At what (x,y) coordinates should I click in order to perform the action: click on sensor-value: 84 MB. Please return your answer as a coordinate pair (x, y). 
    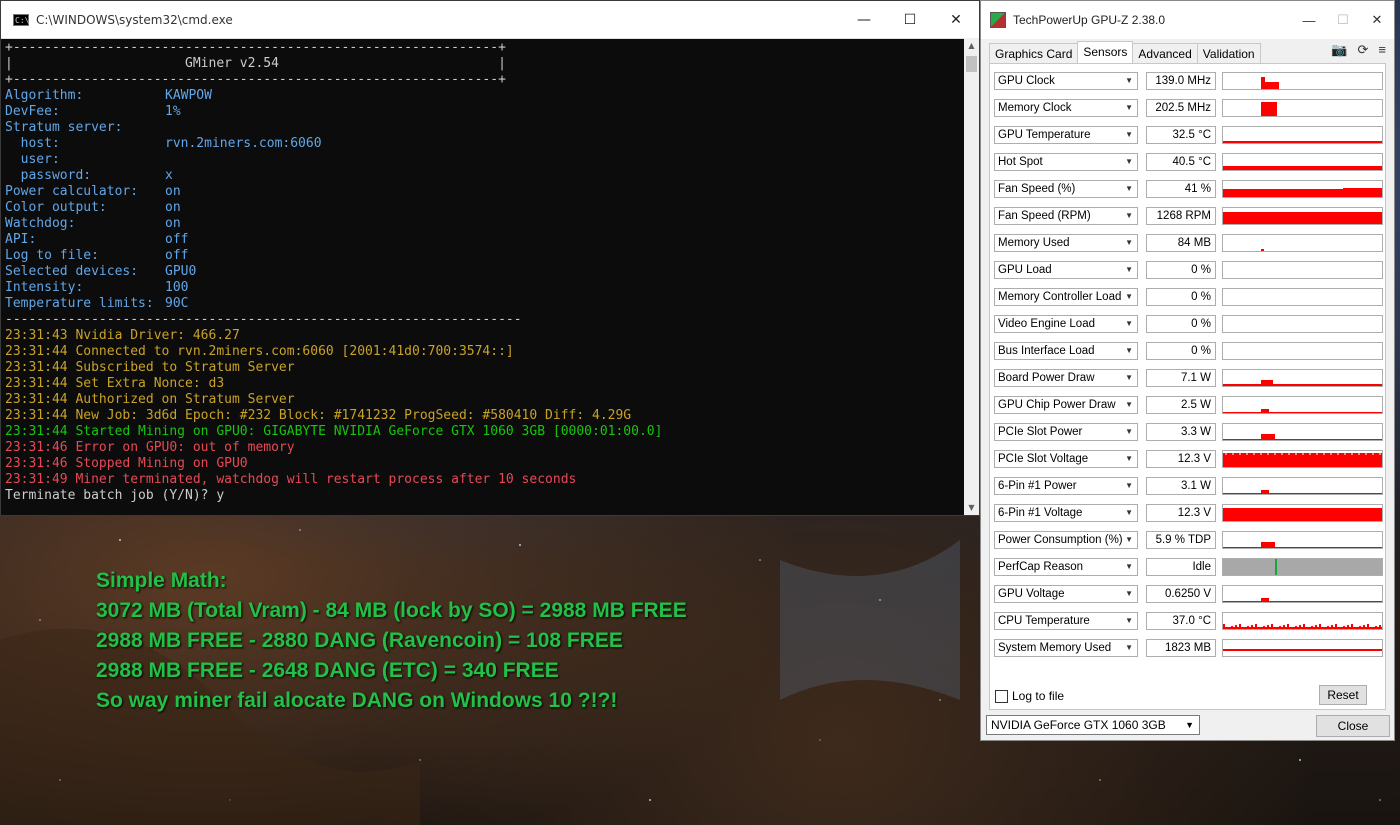
    Looking at the image, I should click on (1181, 243).